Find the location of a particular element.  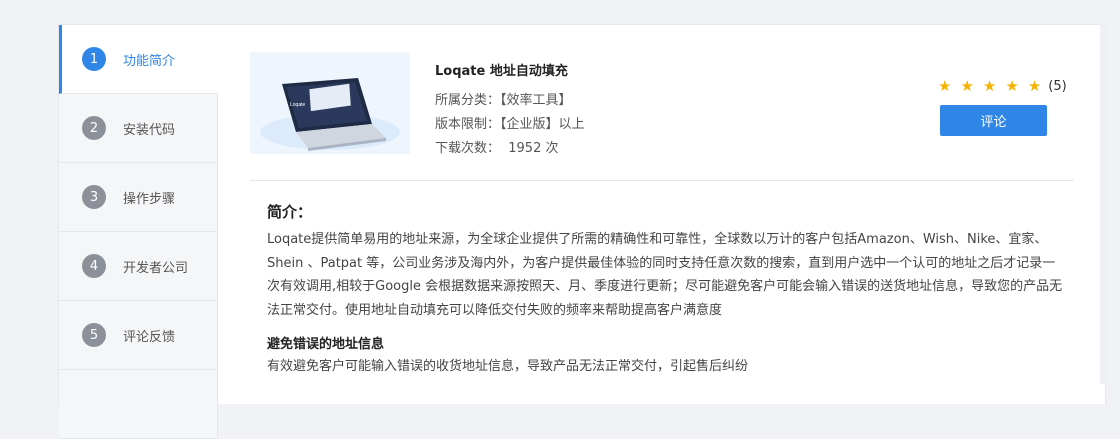

laptop-illustration: Loqate is located at coordinates (330, 114).